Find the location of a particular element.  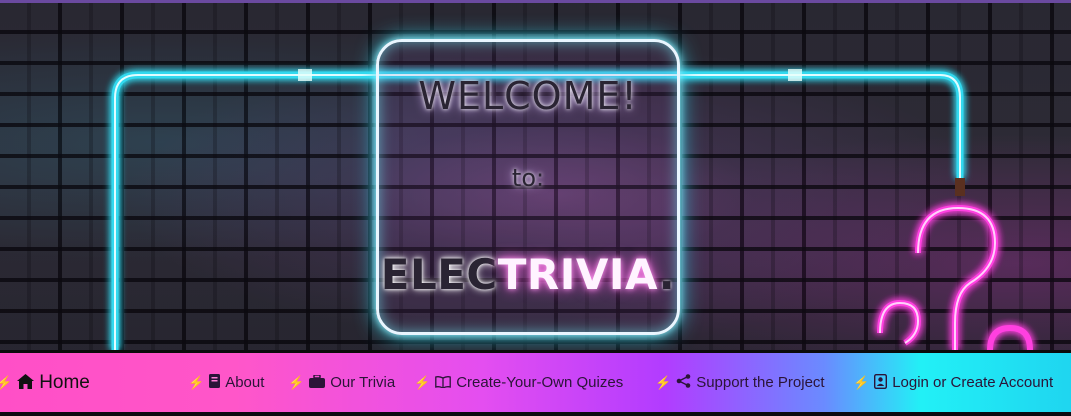

home-icon is located at coordinates (26, 382).